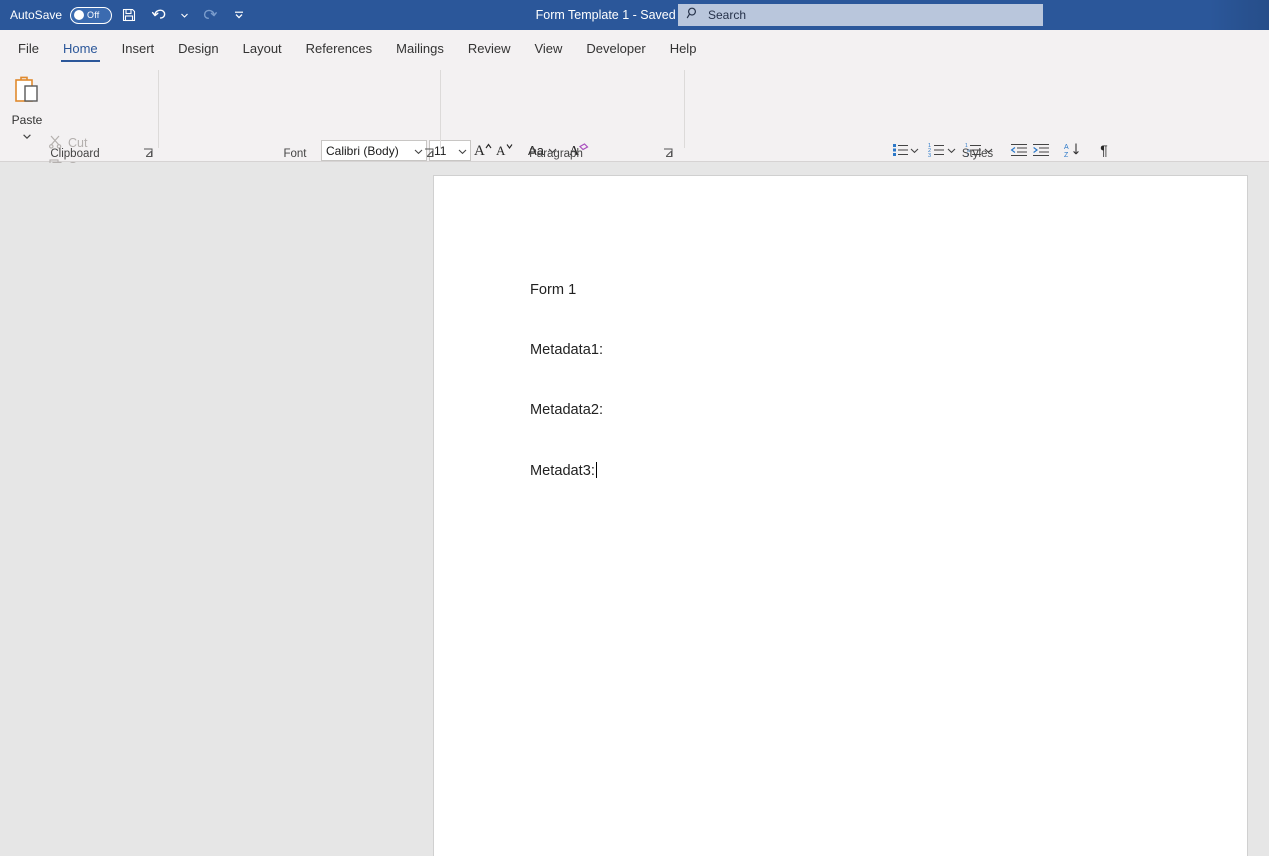  I want to click on paste-dropdown-icon, so click(27, 136).